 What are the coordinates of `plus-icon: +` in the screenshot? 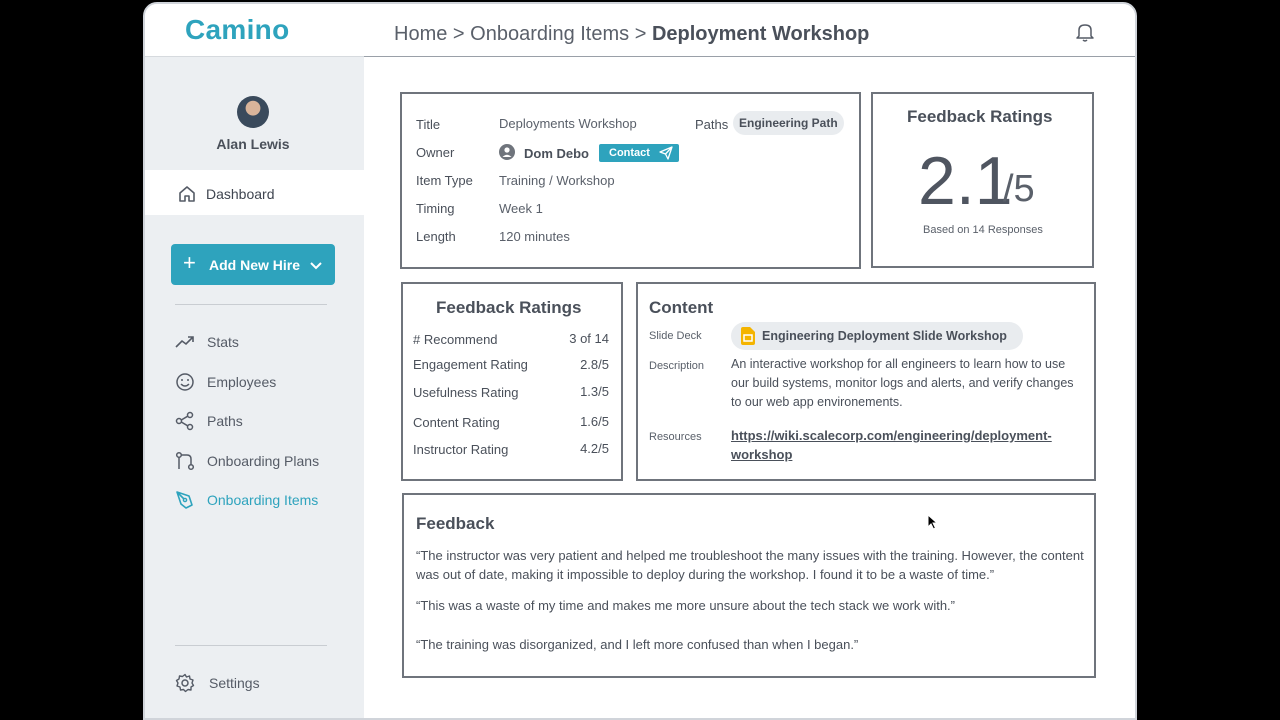 It's located at (189, 262).